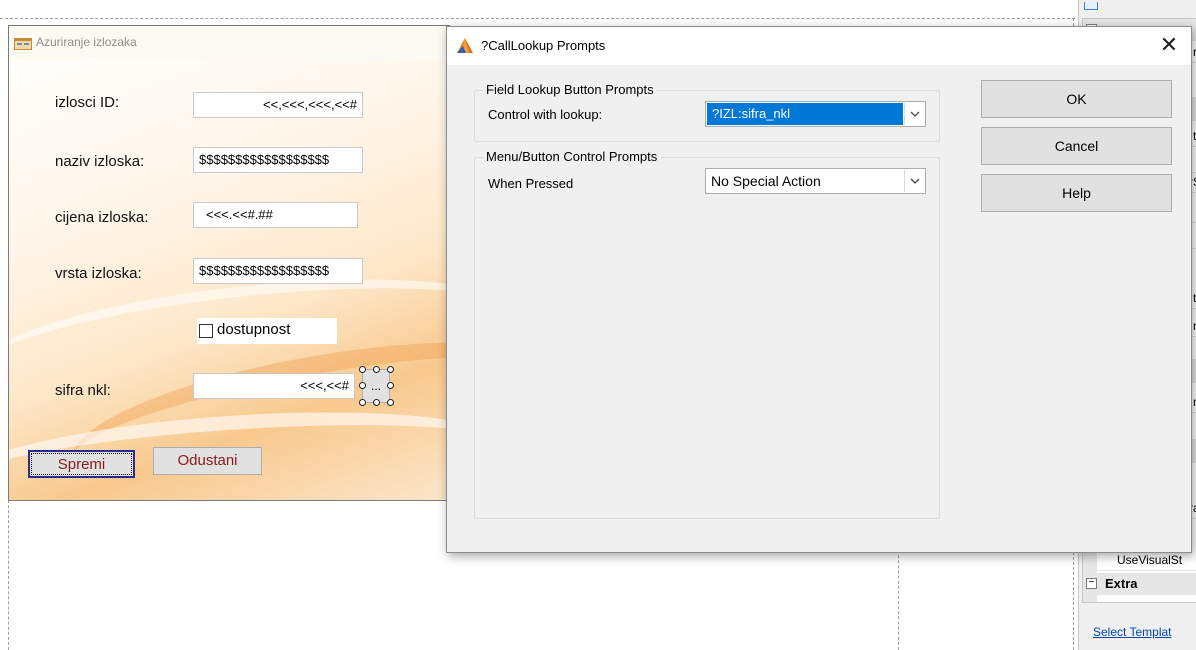 This screenshot has width=1196, height=650. What do you see at coordinates (1076, 146) in the screenshot?
I see `dialog-cancel-button: Cancel` at bounding box center [1076, 146].